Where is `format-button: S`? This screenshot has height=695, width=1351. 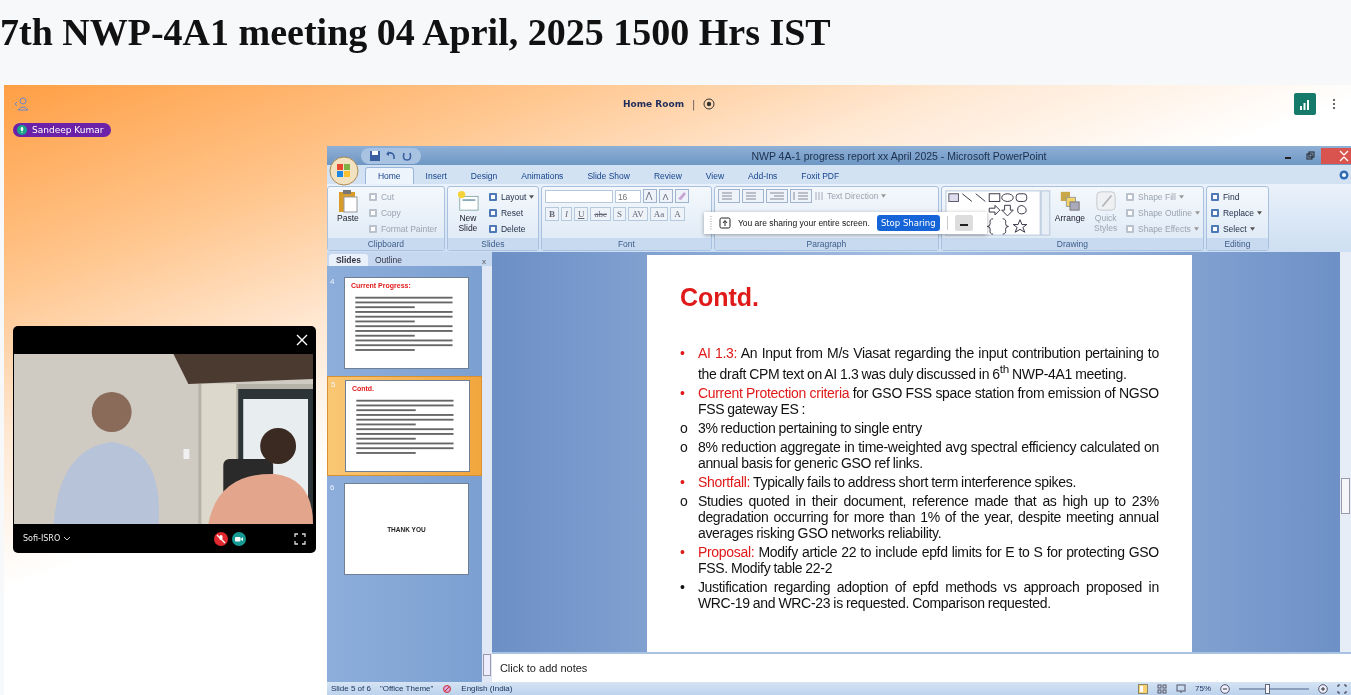 format-button: S is located at coordinates (619, 214).